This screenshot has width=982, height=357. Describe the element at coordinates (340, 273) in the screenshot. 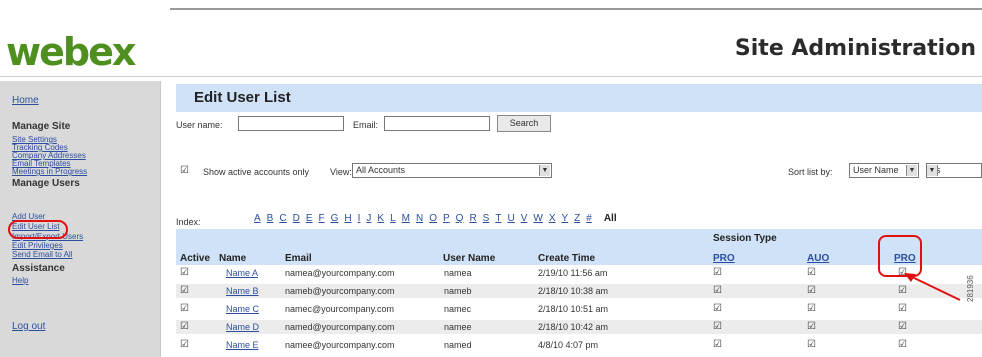

I see `user-email: namea@yourcompany.com` at that location.